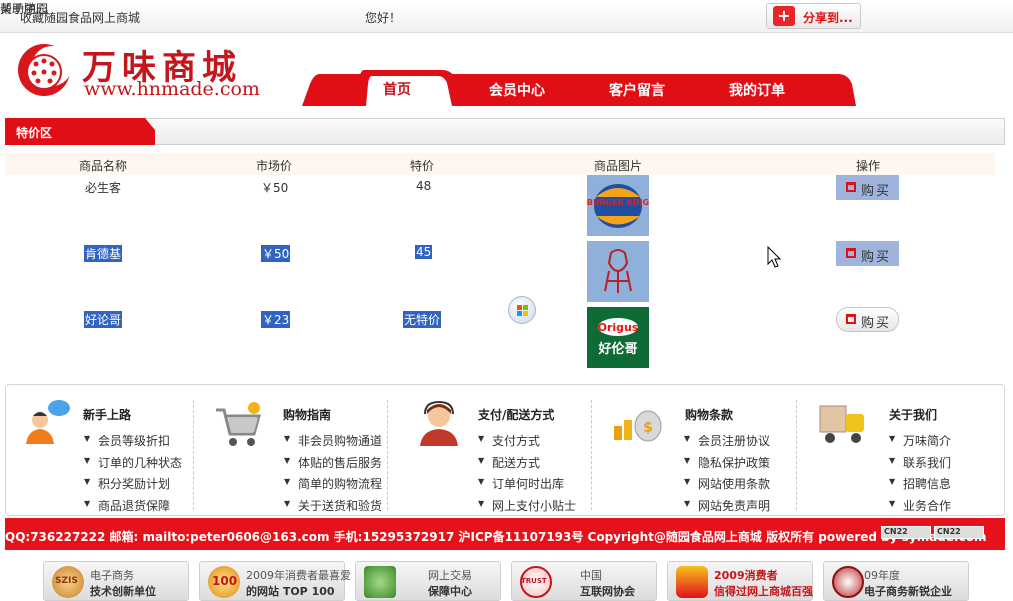 The height and width of the screenshot is (601, 1013). Describe the element at coordinates (591, 575) in the screenshot. I see `badge-line1: 中国` at that location.